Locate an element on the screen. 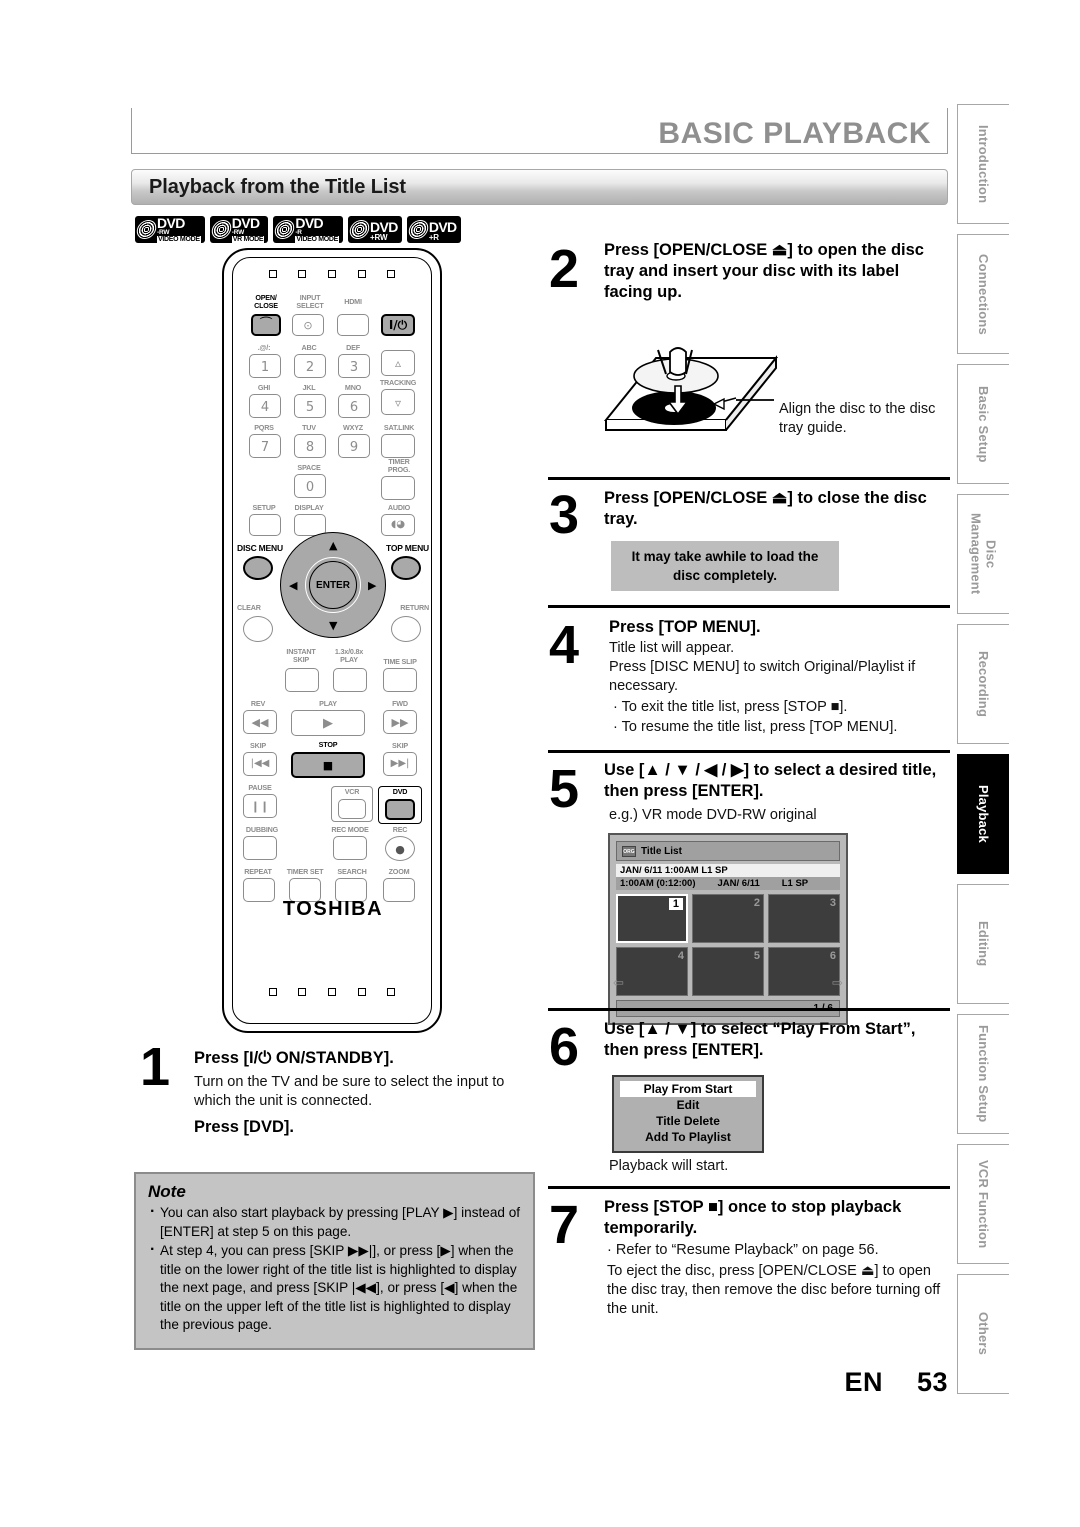  skip-next-icon: ▶▶| is located at coordinates (400, 763).